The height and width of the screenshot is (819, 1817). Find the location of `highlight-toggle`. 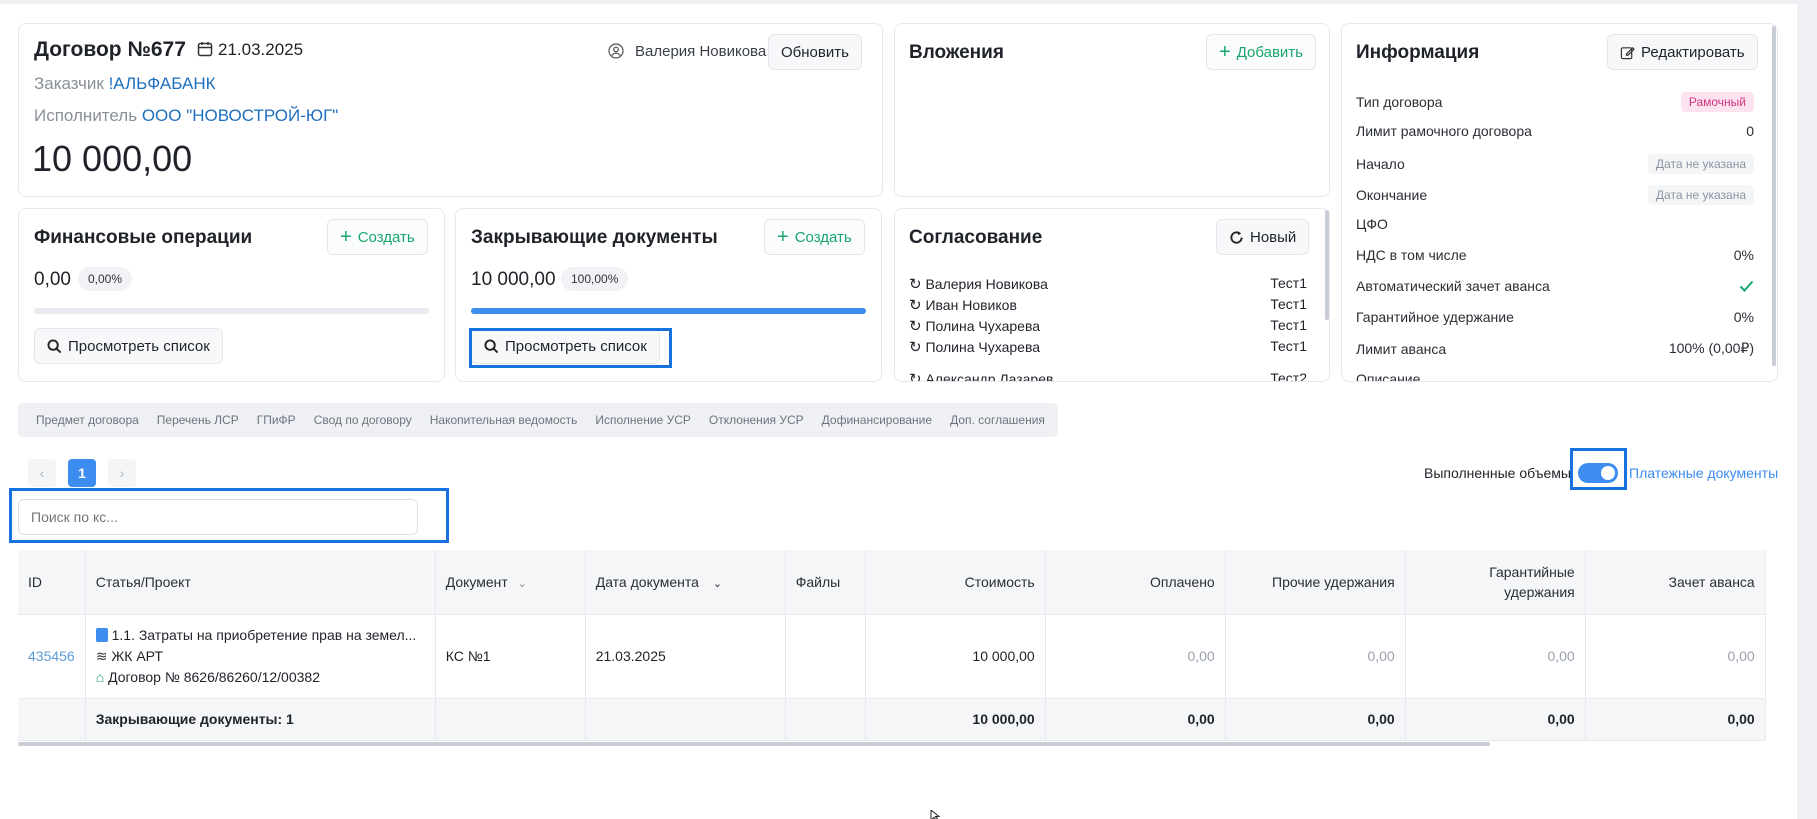

highlight-toggle is located at coordinates (1598, 469).